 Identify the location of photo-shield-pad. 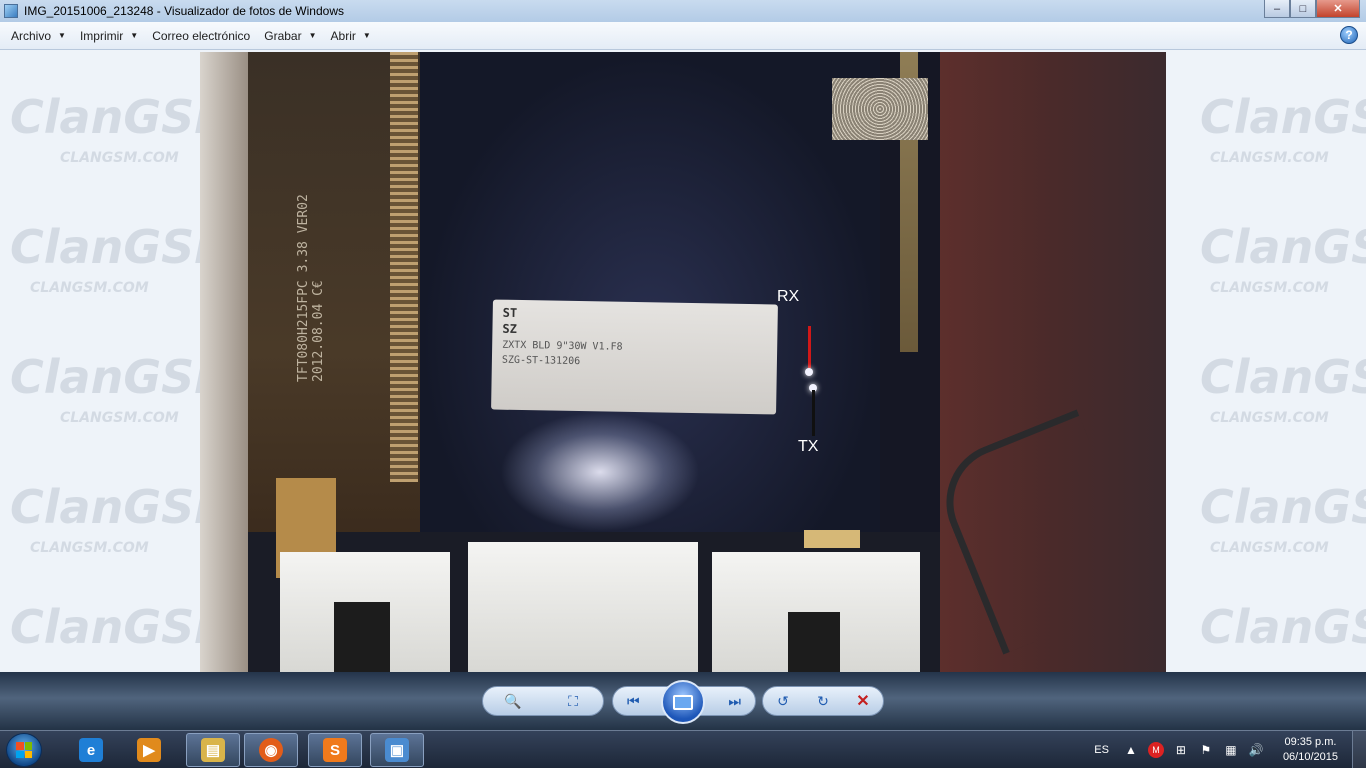
(880, 109).